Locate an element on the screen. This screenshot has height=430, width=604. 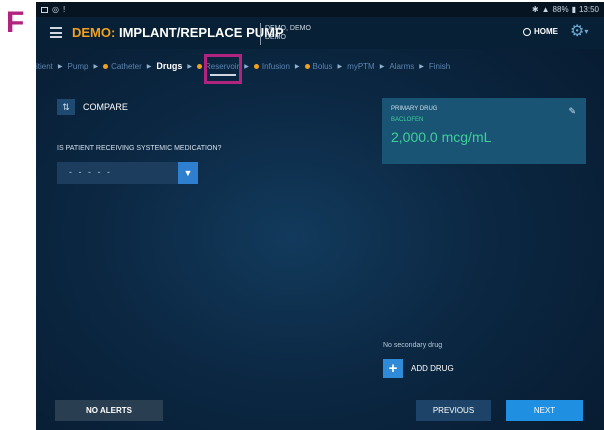
step-catheter: Catheter is located at coordinates (122, 66).